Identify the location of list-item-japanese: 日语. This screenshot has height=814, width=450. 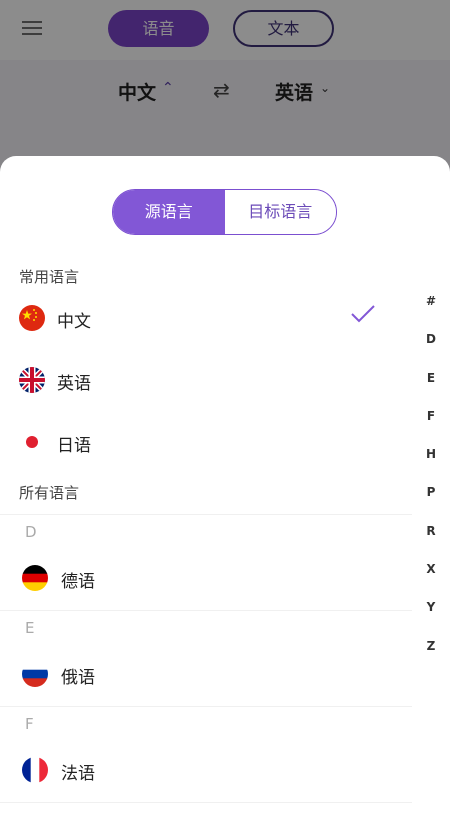
(206, 442).